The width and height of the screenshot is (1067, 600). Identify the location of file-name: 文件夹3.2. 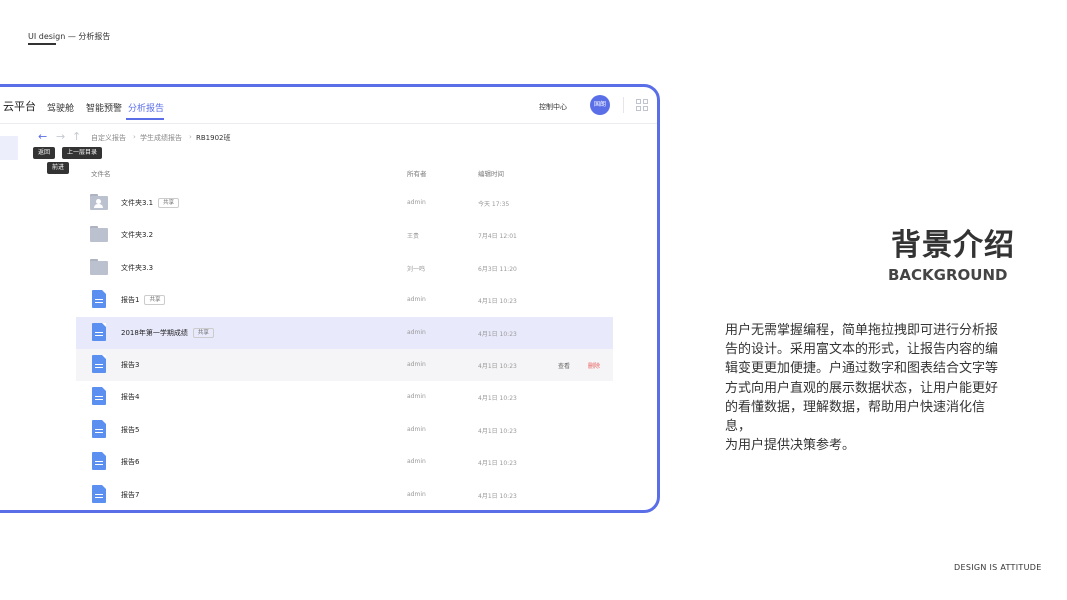
(137, 235).